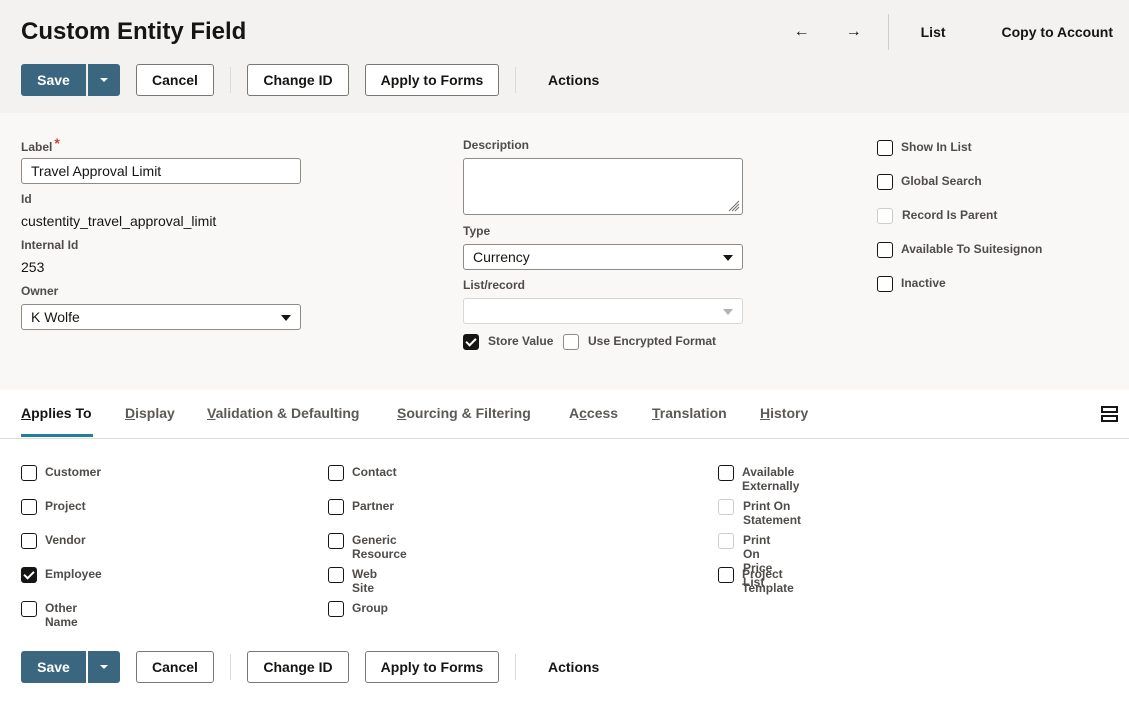 The height and width of the screenshot is (703, 1129). I want to click on project-label: Project, so click(65, 506).